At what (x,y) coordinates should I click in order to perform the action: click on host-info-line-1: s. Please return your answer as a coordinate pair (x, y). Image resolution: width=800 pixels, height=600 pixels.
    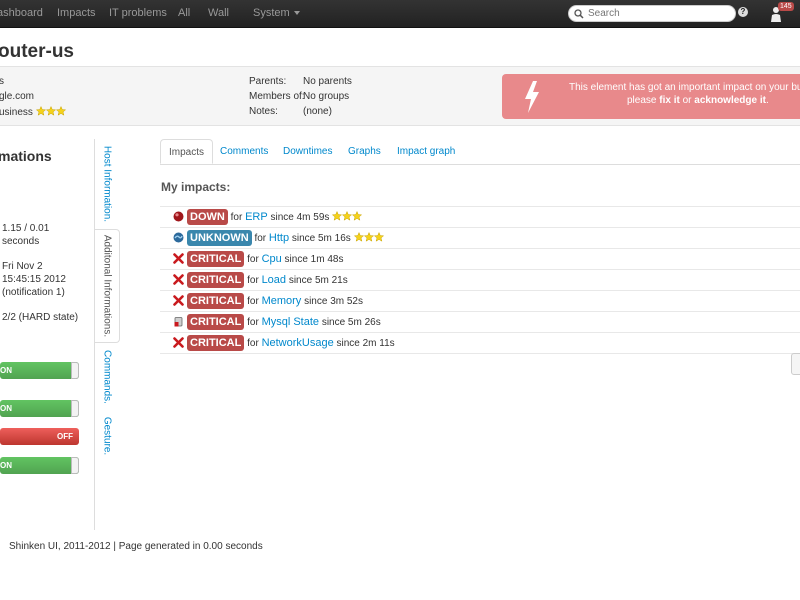
    Looking at the image, I should click on (2, 81).